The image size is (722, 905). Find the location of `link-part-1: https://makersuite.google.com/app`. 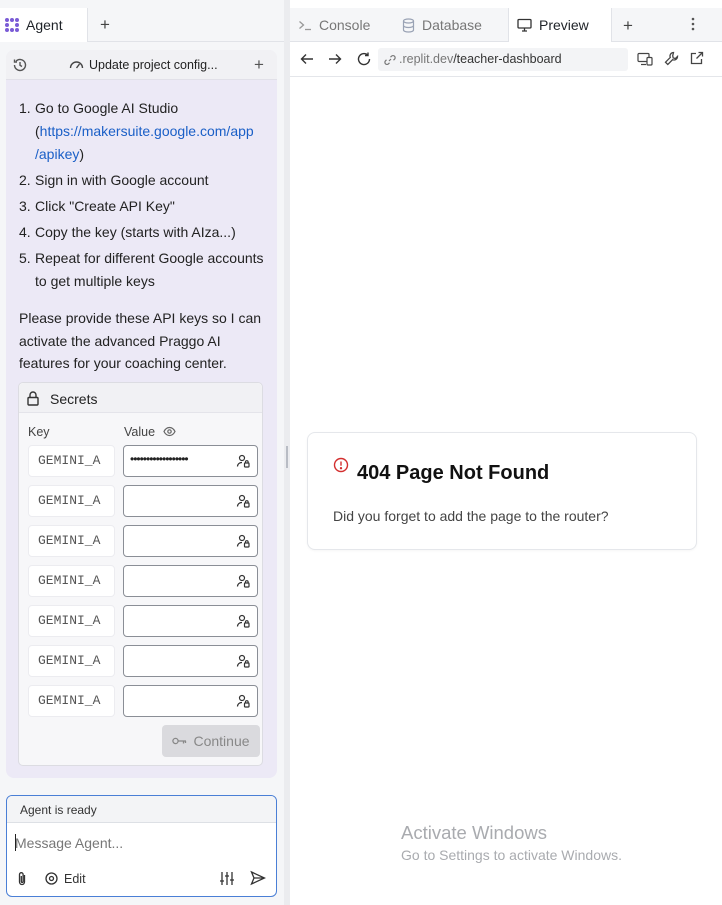

link-part-1: https://makersuite.google.com/app is located at coordinates (147, 131).